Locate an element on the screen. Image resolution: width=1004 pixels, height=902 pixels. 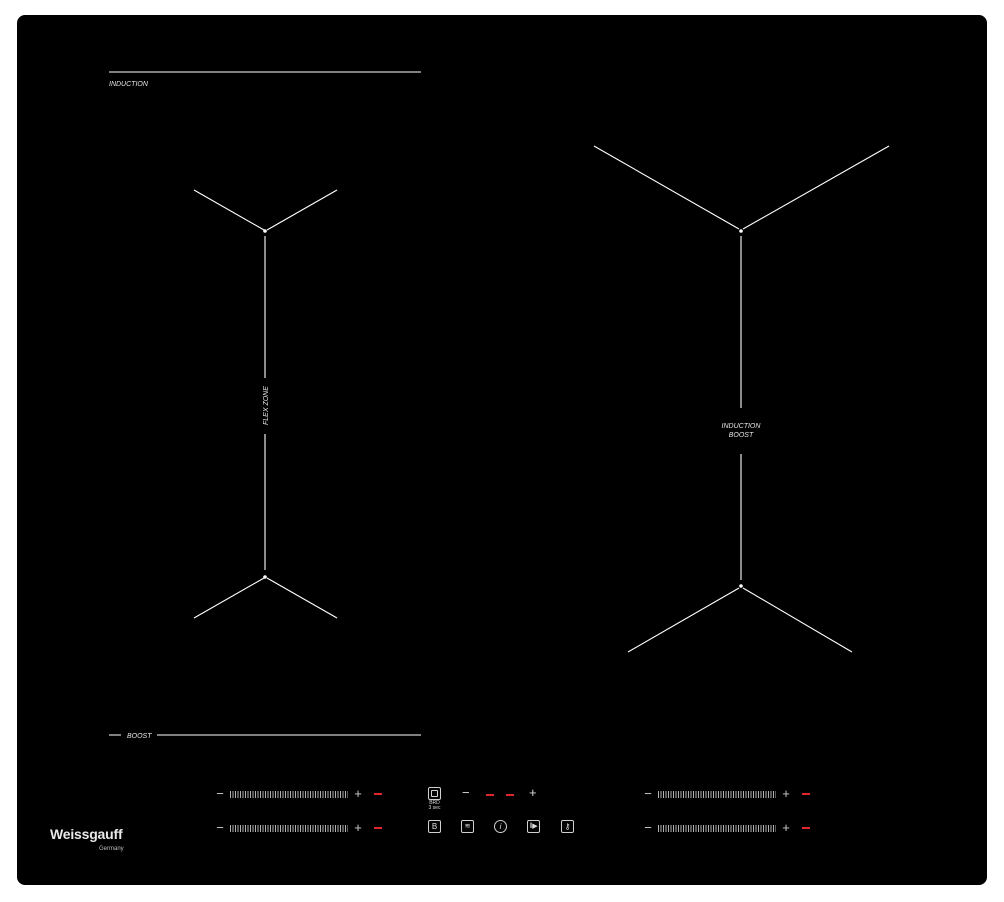
slider-rear-right: − + is located at coordinates (726, 827).